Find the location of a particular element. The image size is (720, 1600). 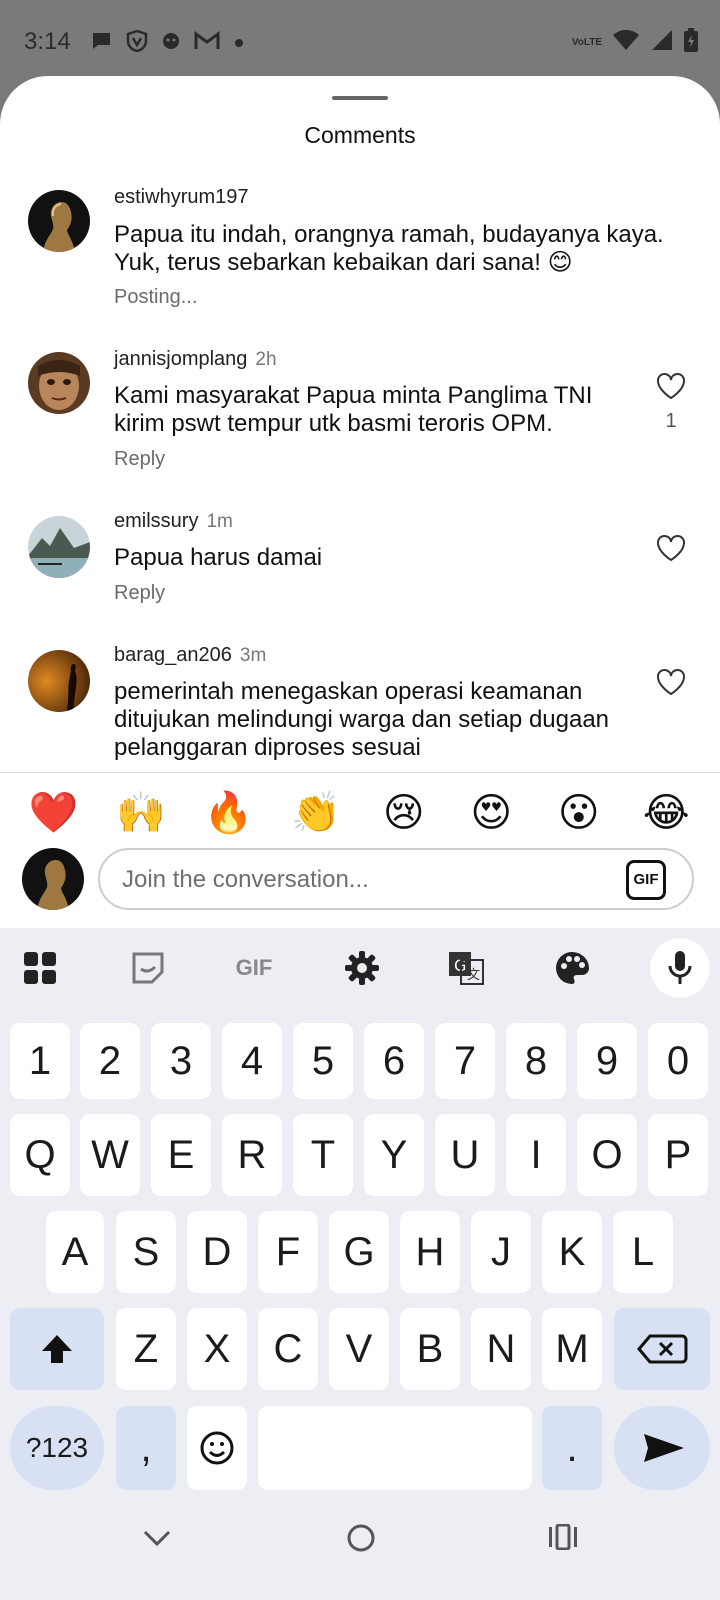

key-o: O is located at coordinates (607, 1155).